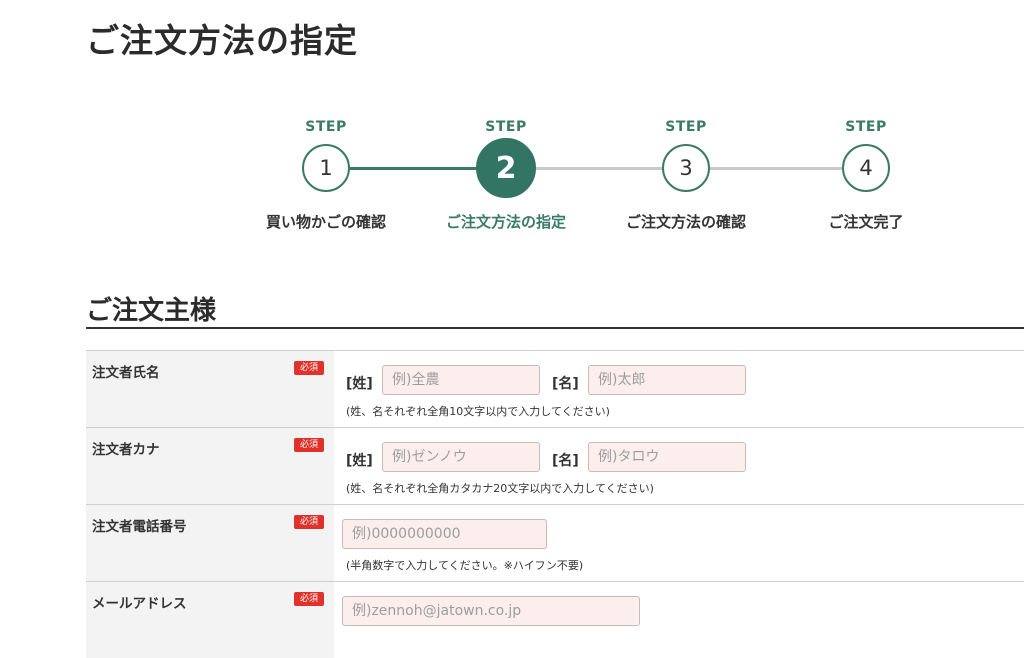 The width and height of the screenshot is (1024, 658). I want to click on last-kana-bracket: [姓], so click(359, 461).